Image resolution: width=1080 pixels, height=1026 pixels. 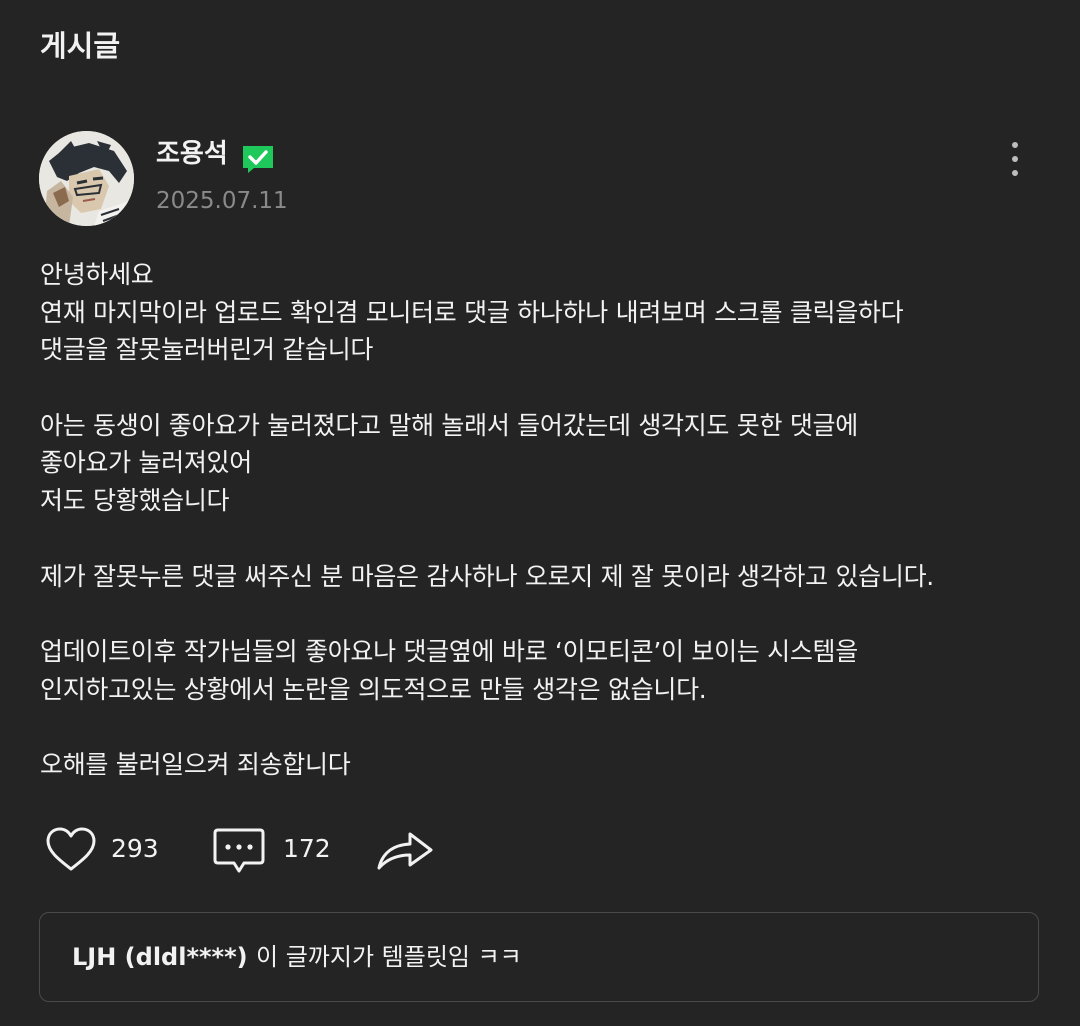 I want to click on post-actions-bar: 293 172, so click(x=540, y=849).